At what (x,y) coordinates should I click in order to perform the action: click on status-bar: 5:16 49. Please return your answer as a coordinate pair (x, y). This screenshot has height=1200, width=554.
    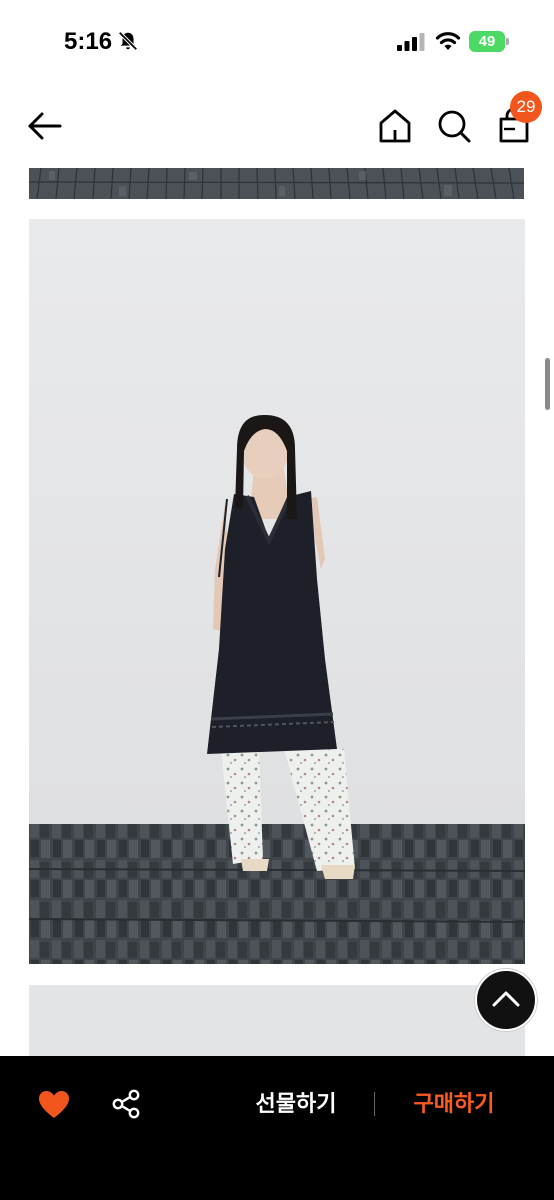
    Looking at the image, I should click on (277, 42).